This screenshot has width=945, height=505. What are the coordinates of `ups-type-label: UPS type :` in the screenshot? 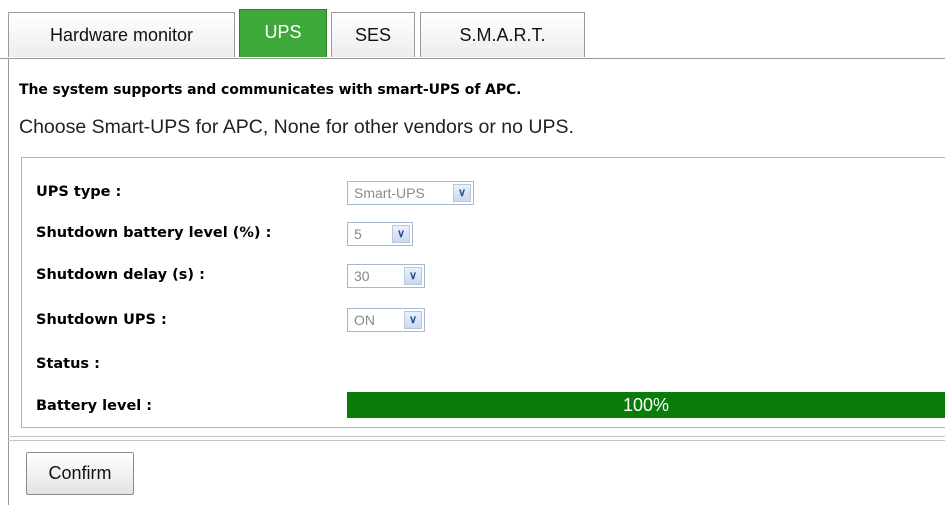 It's located at (79, 192).